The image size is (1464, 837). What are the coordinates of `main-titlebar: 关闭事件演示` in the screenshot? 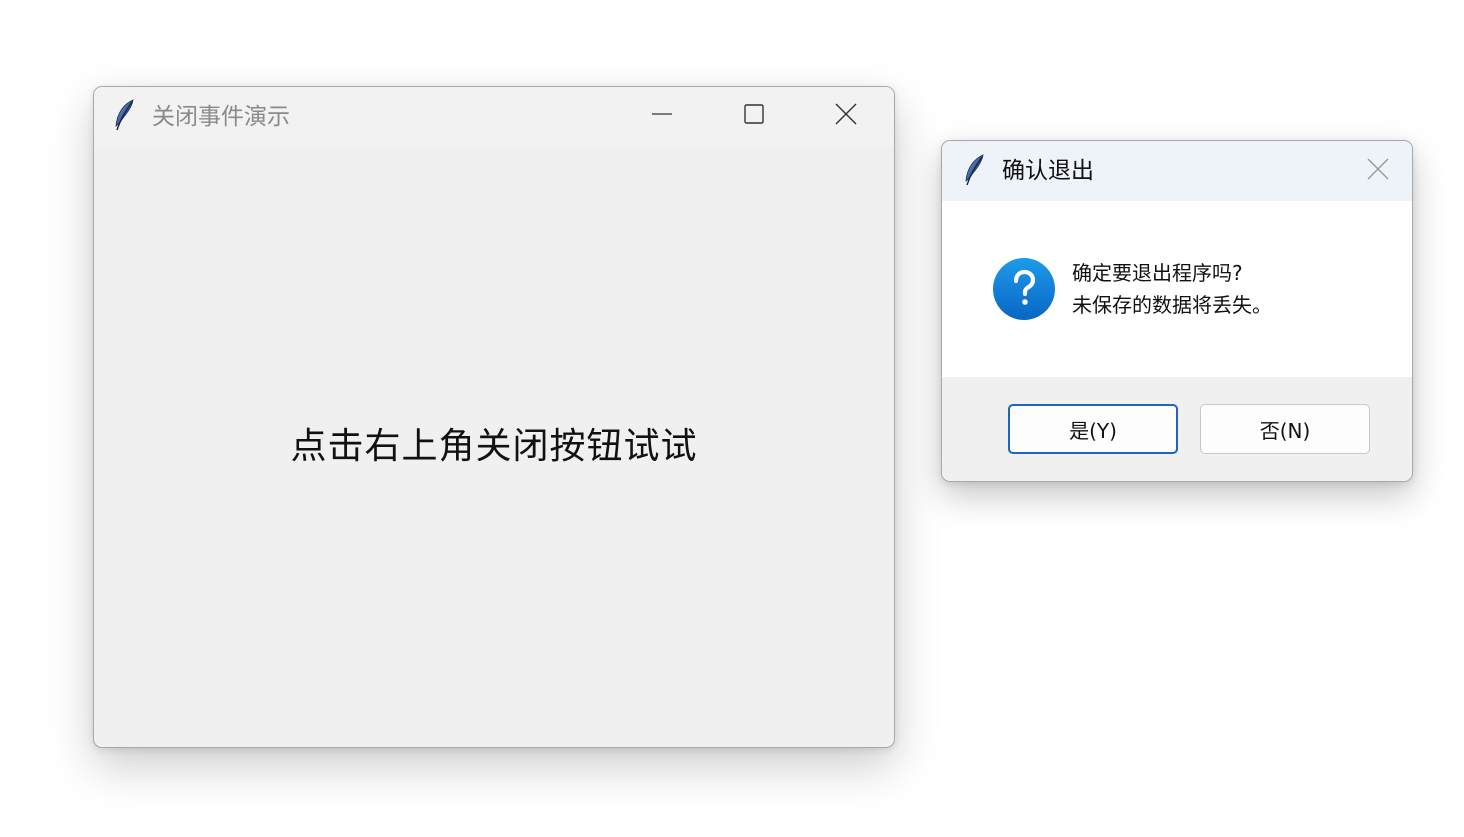 It's located at (494, 117).